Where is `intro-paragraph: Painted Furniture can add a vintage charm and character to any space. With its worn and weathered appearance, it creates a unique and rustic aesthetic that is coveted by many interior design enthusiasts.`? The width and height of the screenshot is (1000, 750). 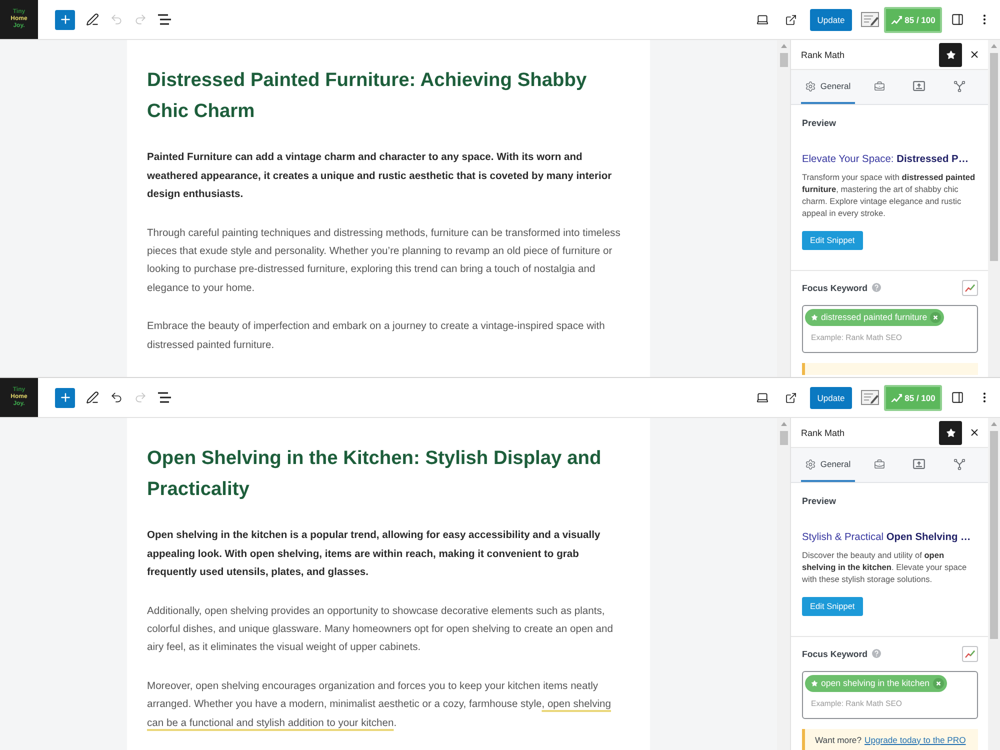 intro-paragraph: Painted Furniture can add a vintage charm and character to any space. With its worn and weathered appearance, it creates a unique and rustic aesthetic that is coveted by many interior design enthusiasts. is located at coordinates (388, 176).